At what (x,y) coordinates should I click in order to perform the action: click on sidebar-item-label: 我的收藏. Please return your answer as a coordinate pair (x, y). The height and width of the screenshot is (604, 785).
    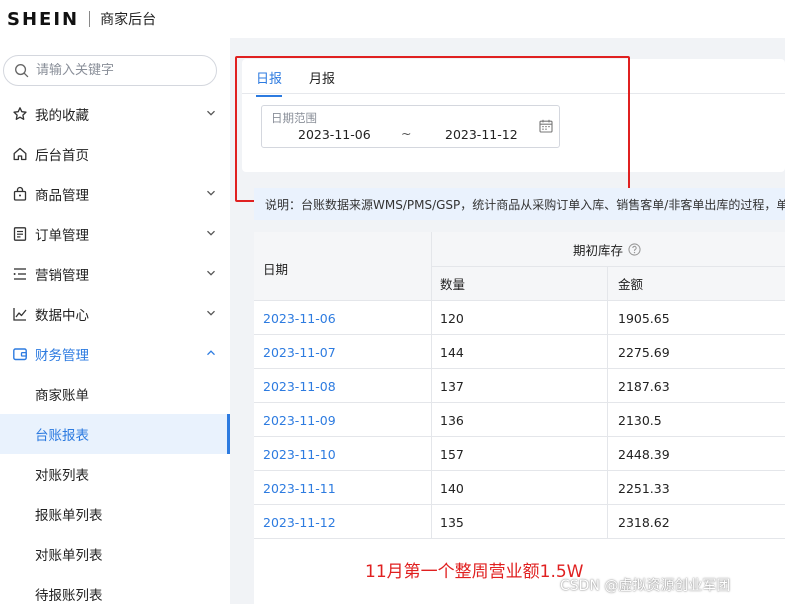
    Looking at the image, I should click on (62, 116).